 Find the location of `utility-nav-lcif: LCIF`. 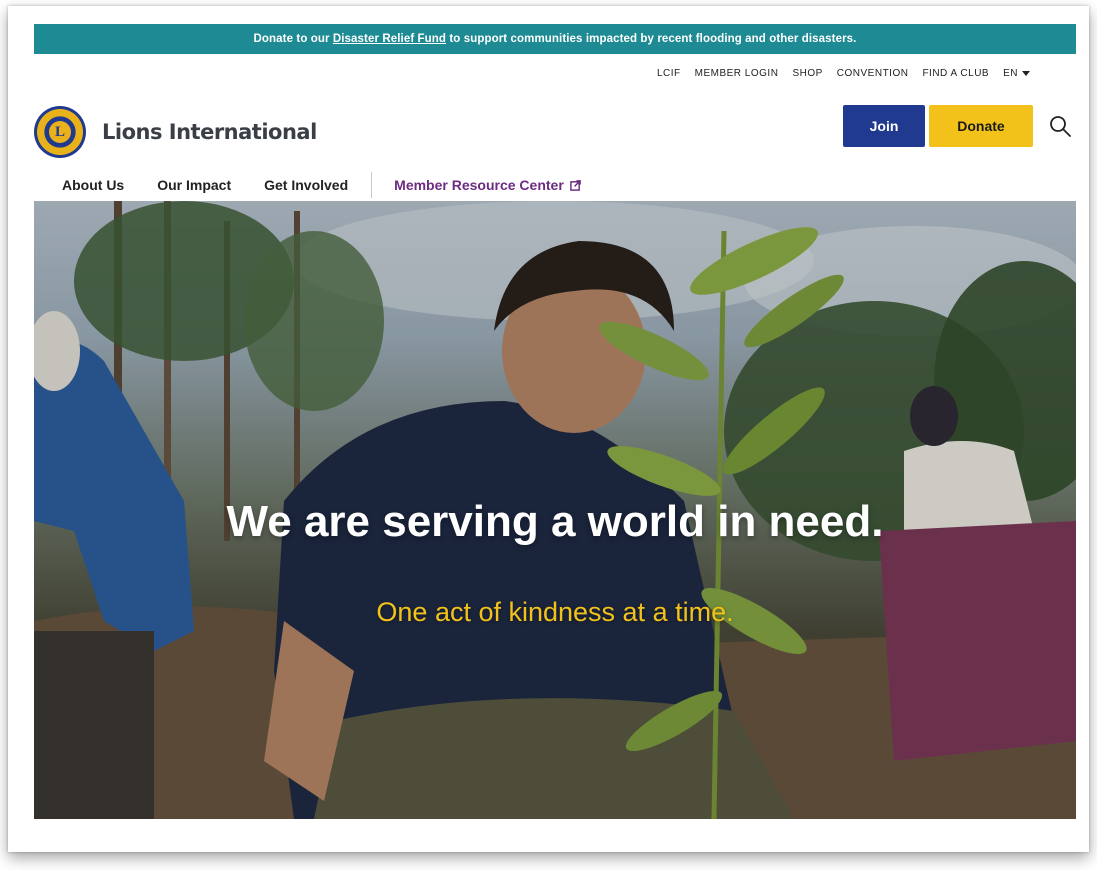

utility-nav-lcif: LCIF is located at coordinates (669, 73).